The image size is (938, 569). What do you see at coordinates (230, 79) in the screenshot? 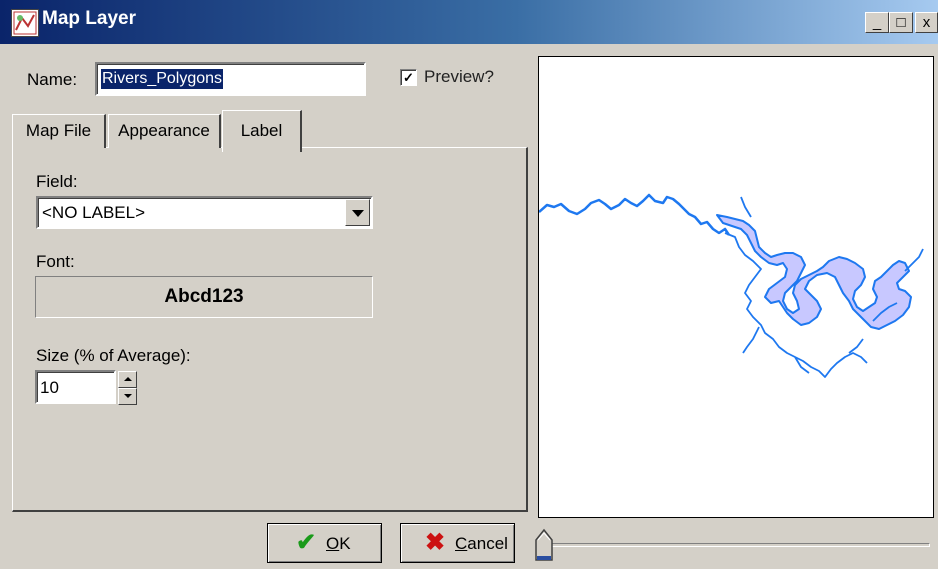
I see `name-input: Rivers_Polygons` at bounding box center [230, 79].